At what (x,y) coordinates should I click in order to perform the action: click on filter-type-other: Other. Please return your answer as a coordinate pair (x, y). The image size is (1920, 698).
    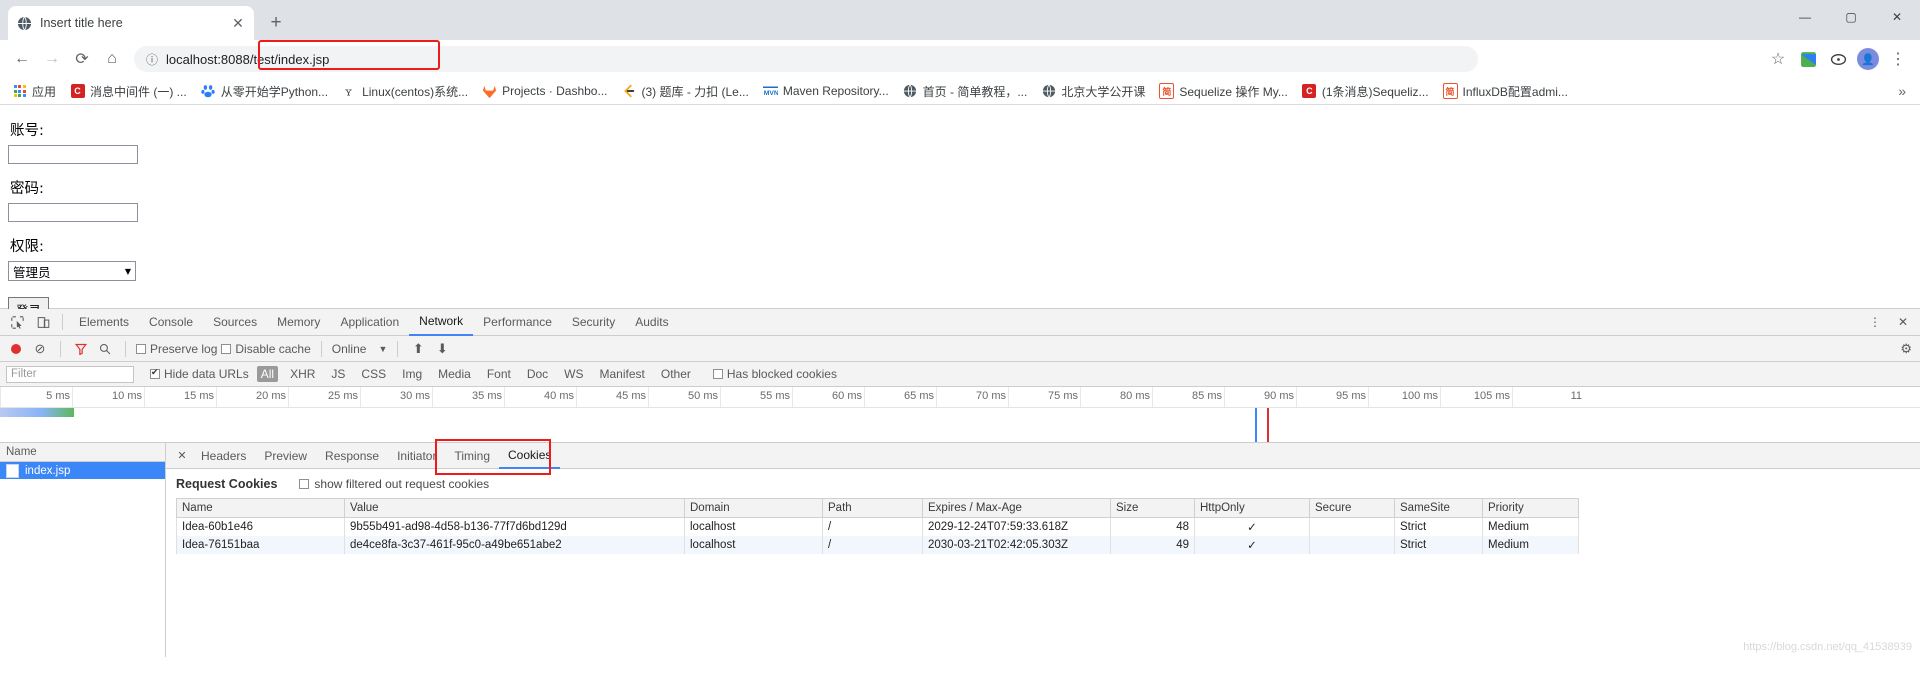
    Looking at the image, I should click on (676, 374).